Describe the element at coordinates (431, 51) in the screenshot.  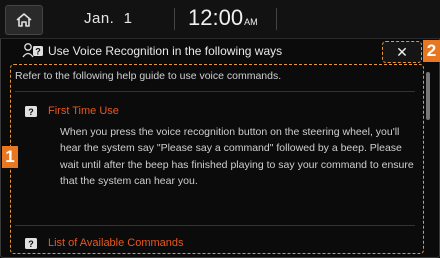
I see `callout-badge-2: 2` at that location.